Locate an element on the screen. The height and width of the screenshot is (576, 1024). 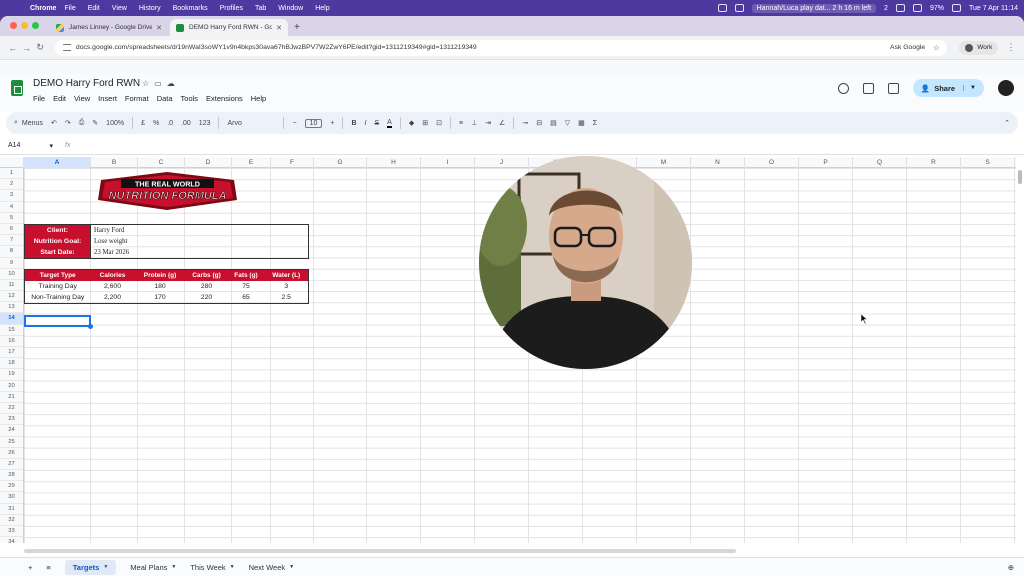
docs-menu-view: View is located at coordinates (82, 98).